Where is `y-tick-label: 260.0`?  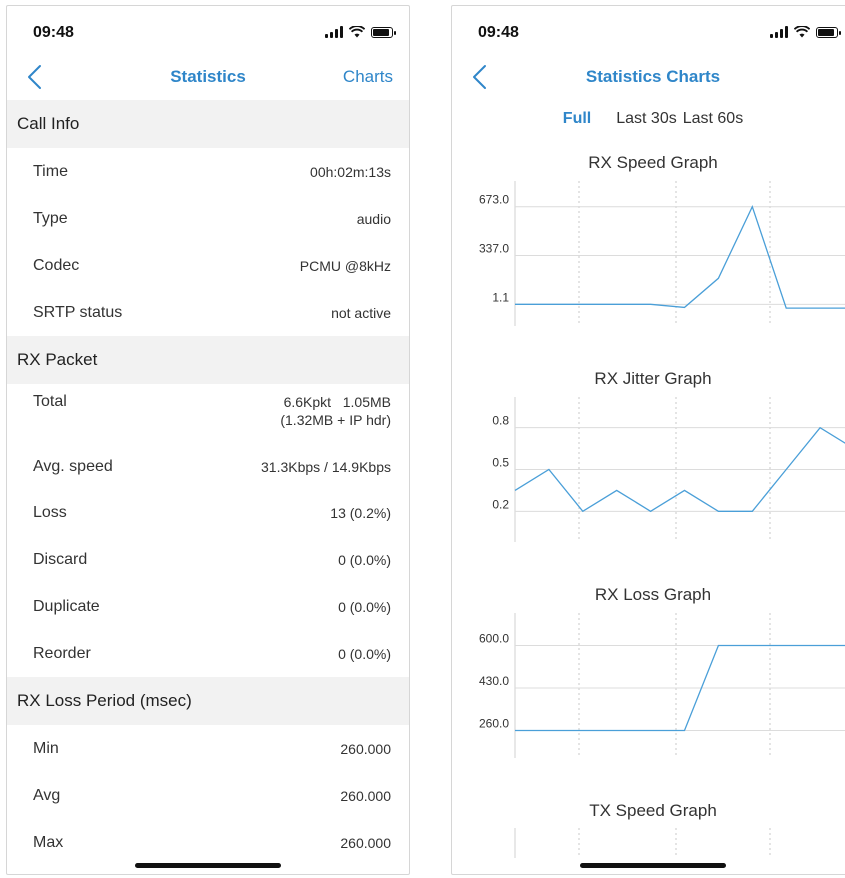 y-tick-label: 260.0 is located at coordinates (494, 724).